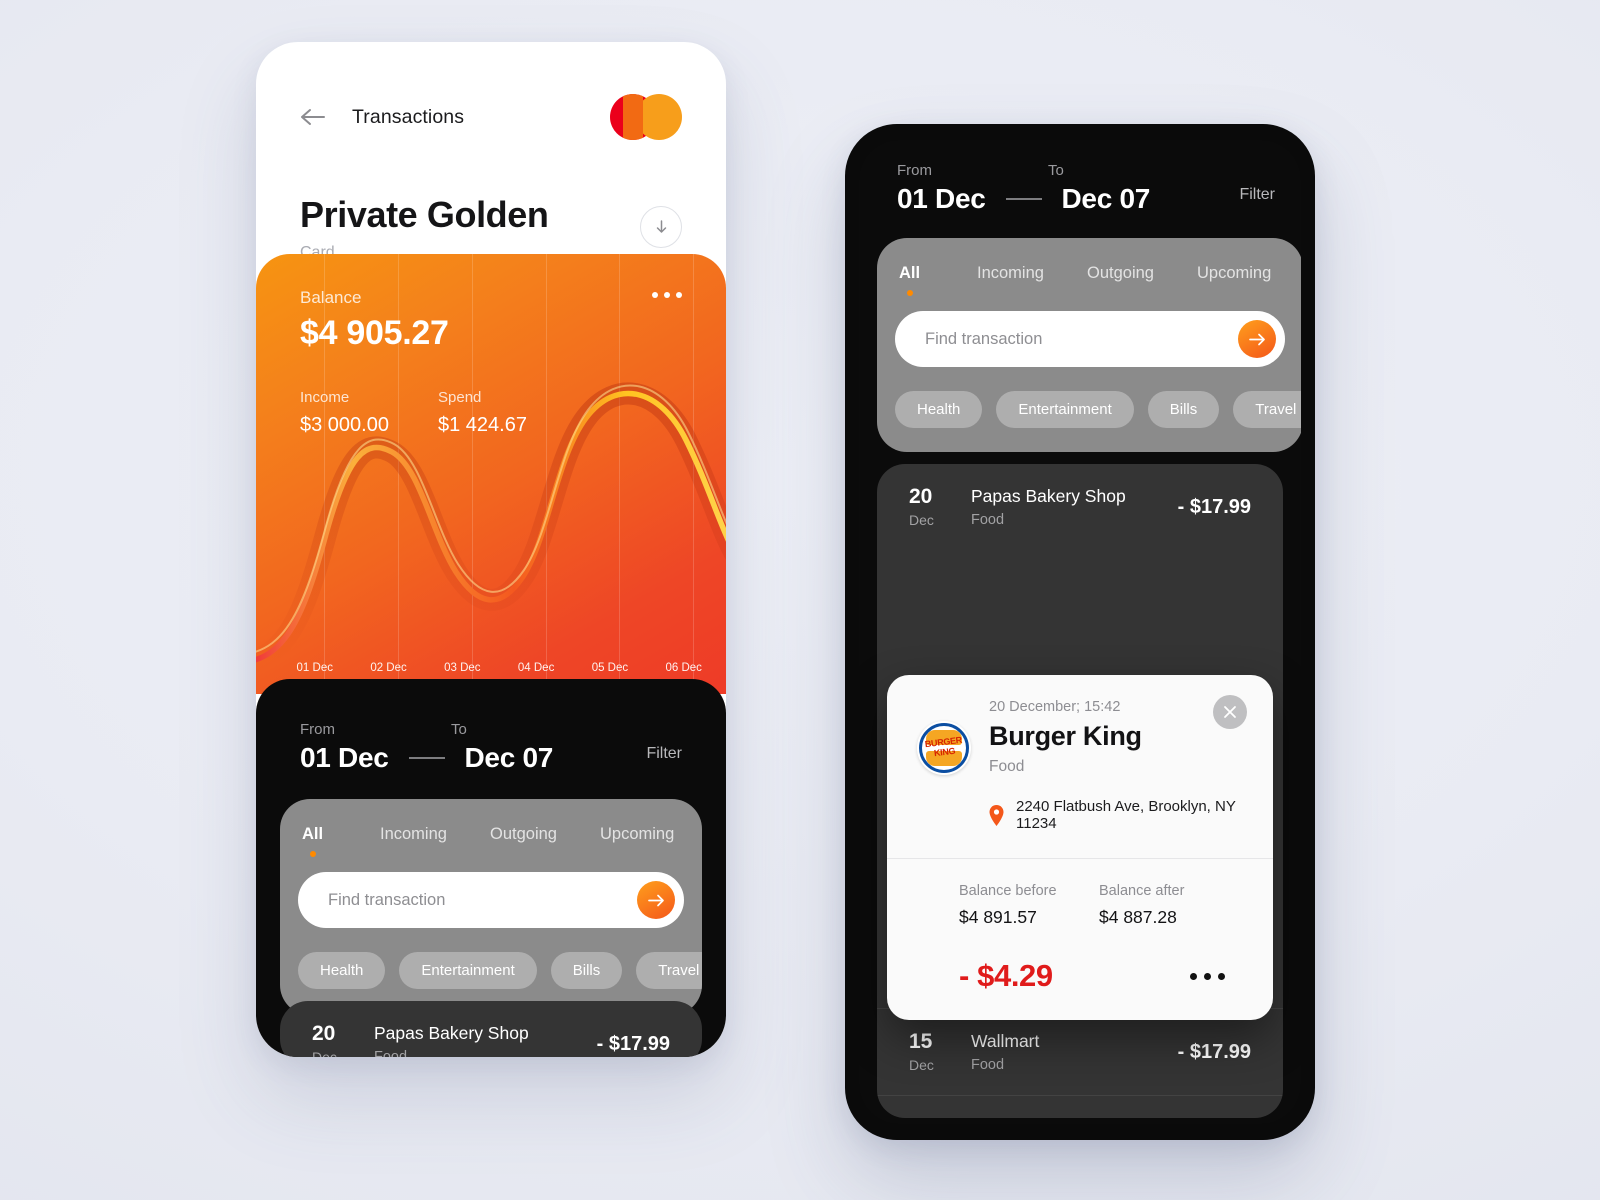 The height and width of the screenshot is (1200, 1600). Describe the element at coordinates (921, 520) in the screenshot. I see `transaction-month: Dec` at that location.